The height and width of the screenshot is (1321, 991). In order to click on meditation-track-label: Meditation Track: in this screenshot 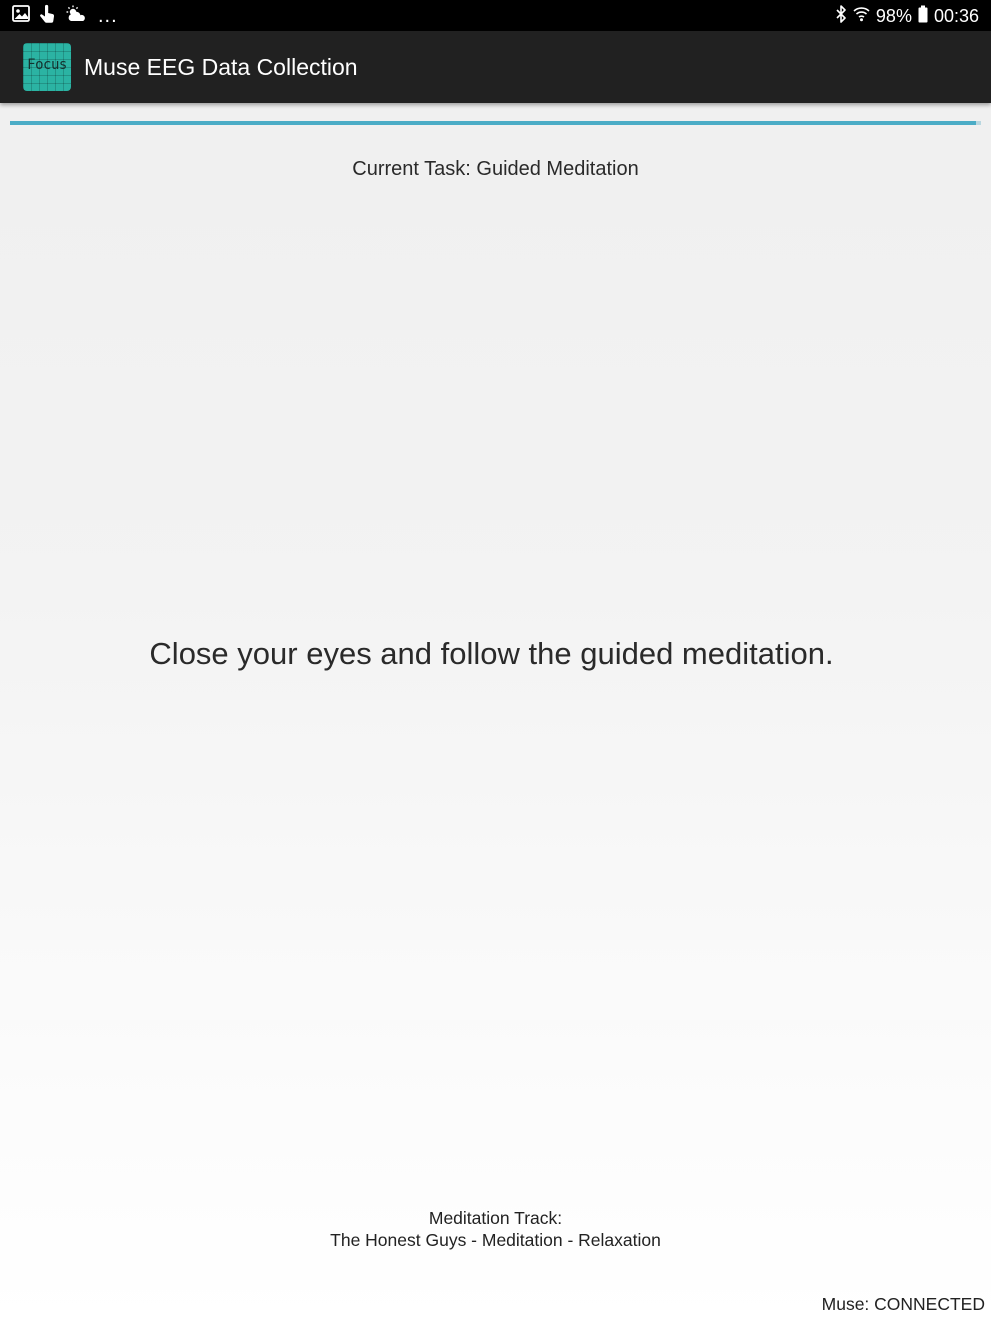, I will do `click(495, 1218)`.